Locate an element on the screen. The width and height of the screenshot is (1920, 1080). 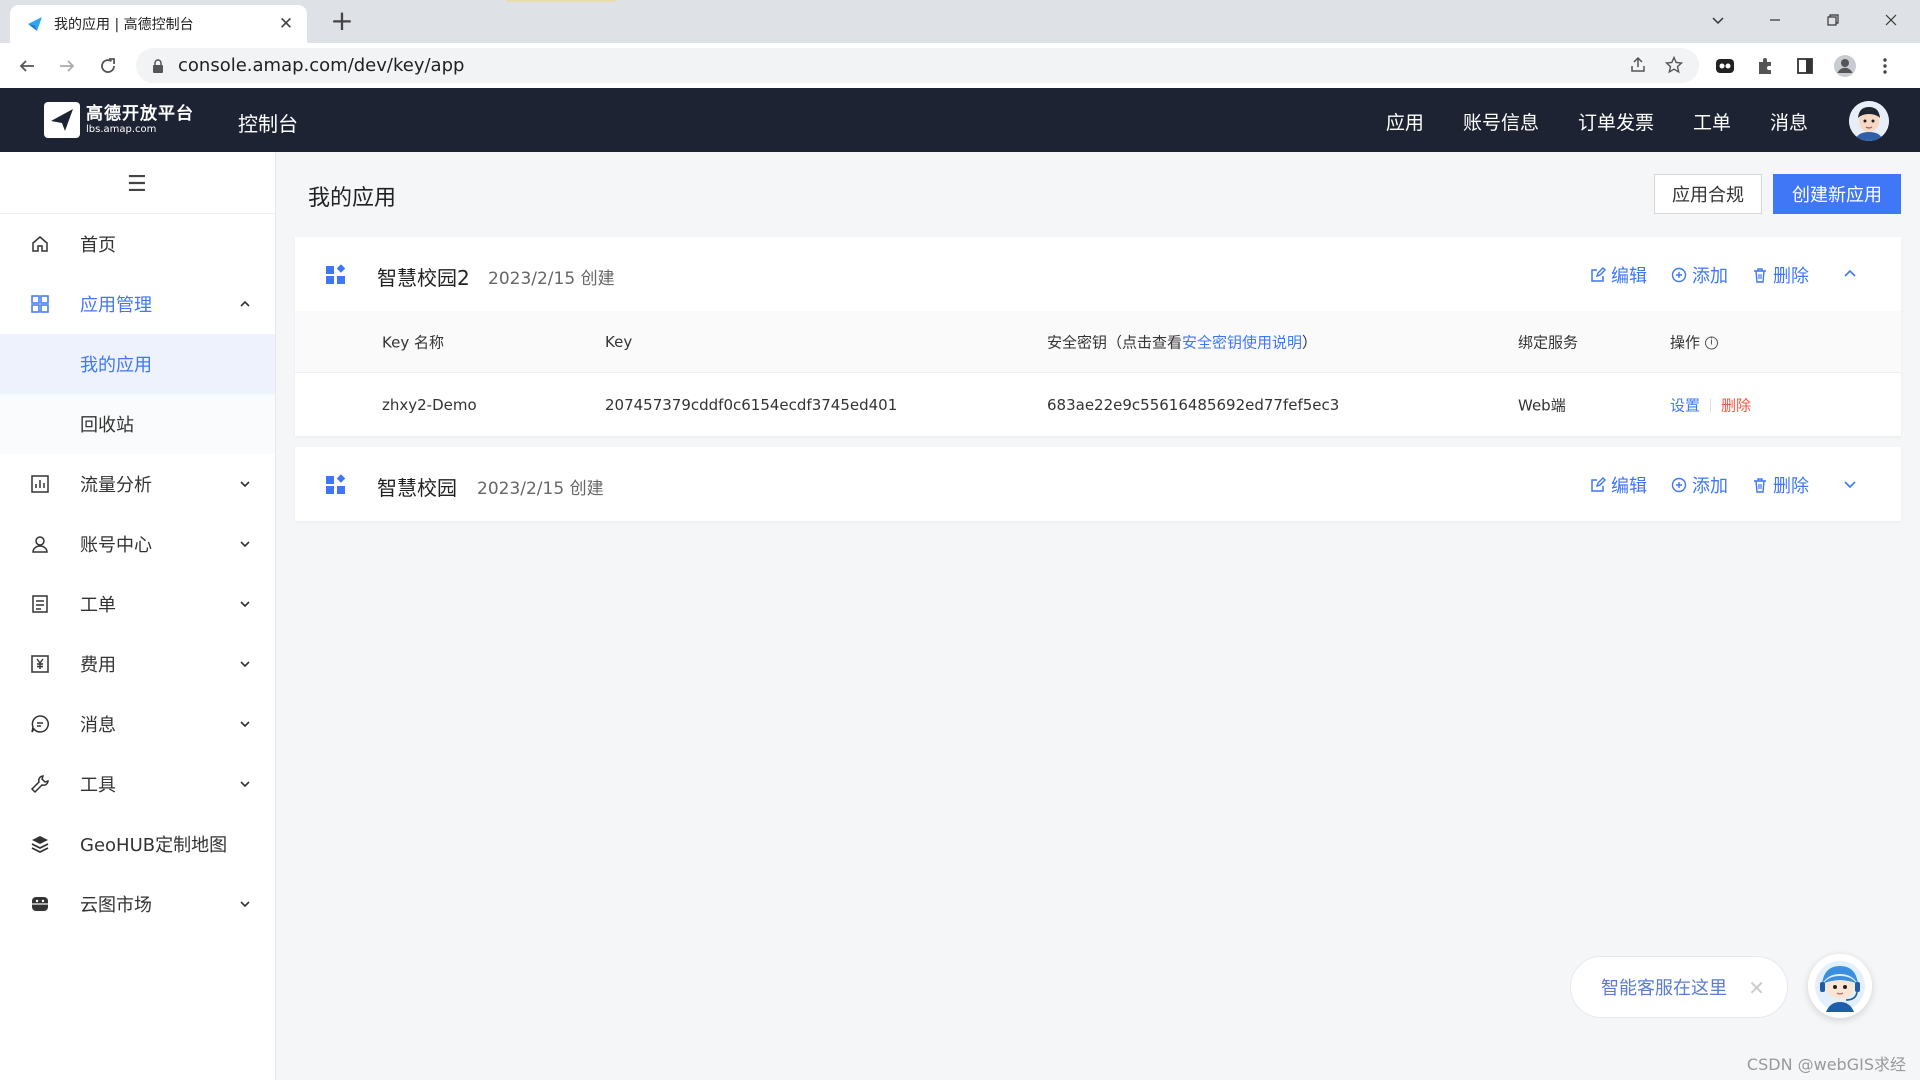
service-cell: Web端 is located at coordinates (1542, 405).